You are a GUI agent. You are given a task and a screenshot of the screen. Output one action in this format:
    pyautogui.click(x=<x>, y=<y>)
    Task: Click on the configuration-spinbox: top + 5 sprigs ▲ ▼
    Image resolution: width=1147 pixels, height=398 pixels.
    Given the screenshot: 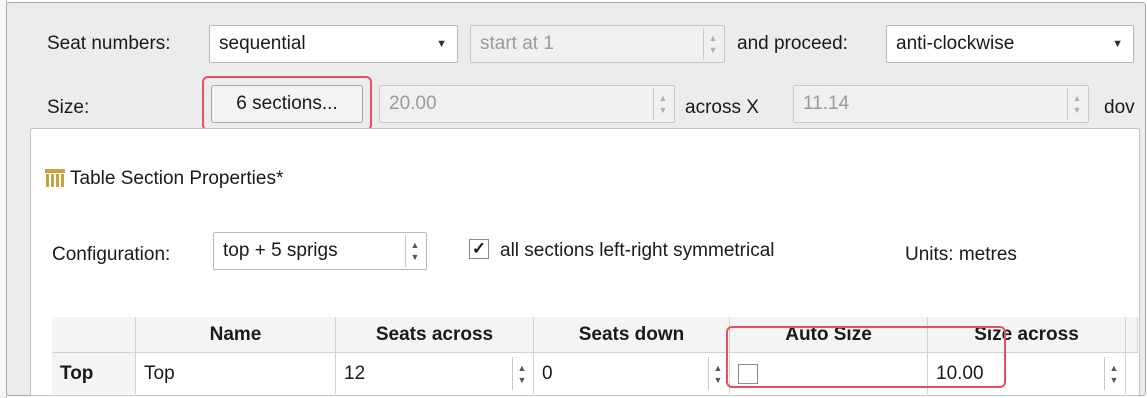 What is the action you would take?
    pyautogui.click(x=320, y=251)
    